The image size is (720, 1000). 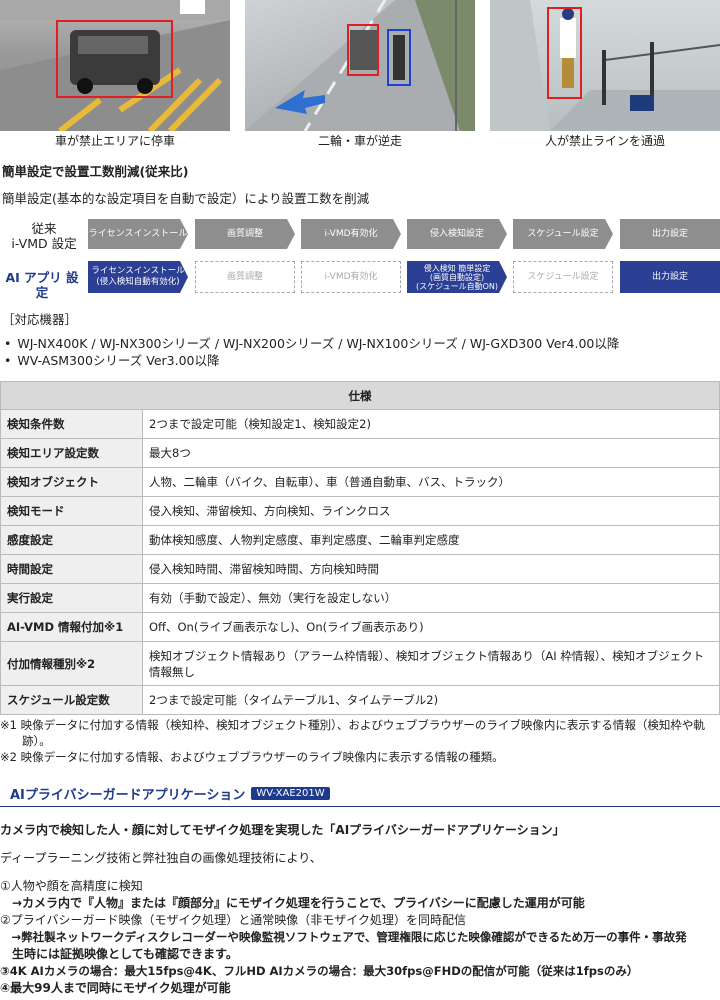 What do you see at coordinates (128, 795) in the screenshot?
I see `privacy-title: AIプライバシーガードアプリケーション` at bounding box center [128, 795].